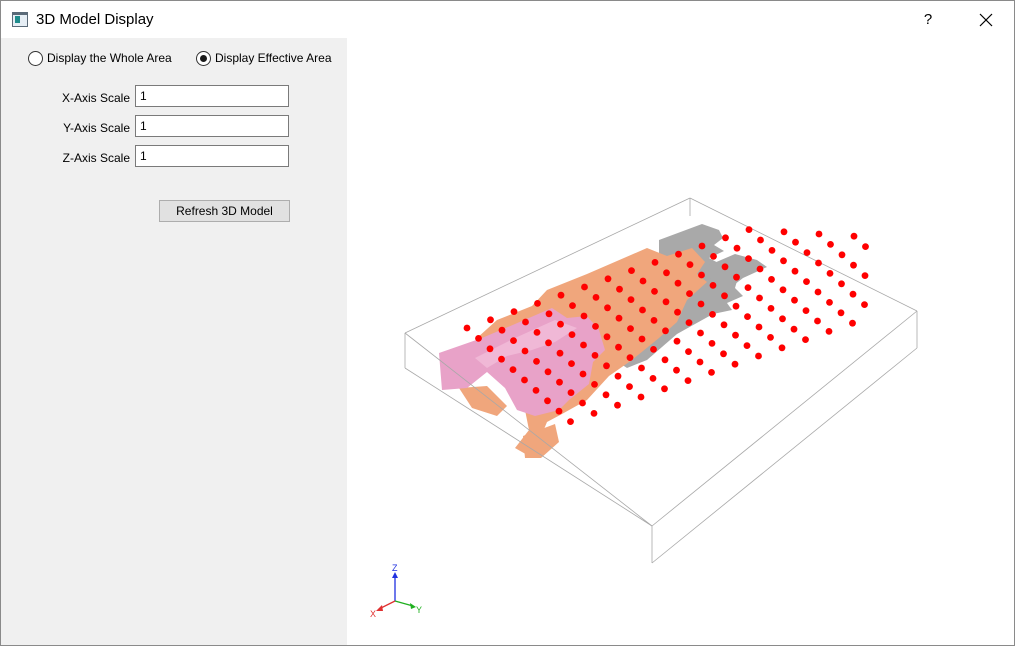 The height and width of the screenshot is (646, 1015). What do you see at coordinates (224, 211) in the screenshot?
I see `refresh-3d-model-button: Refresh 3D Model` at bounding box center [224, 211].